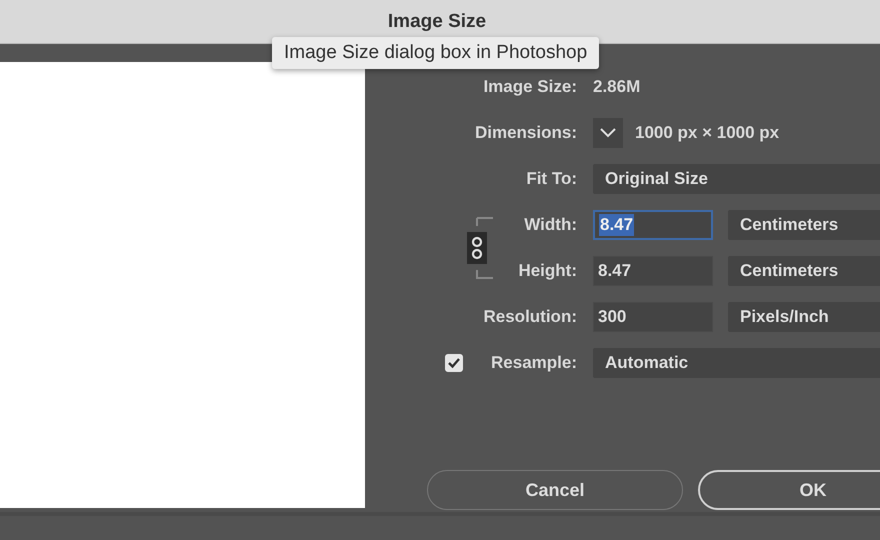 This screenshot has height=540, width=880. Describe the element at coordinates (804, 317) in the screenshot. I see `unit-dropdown: Pixels/Inch` at that location.